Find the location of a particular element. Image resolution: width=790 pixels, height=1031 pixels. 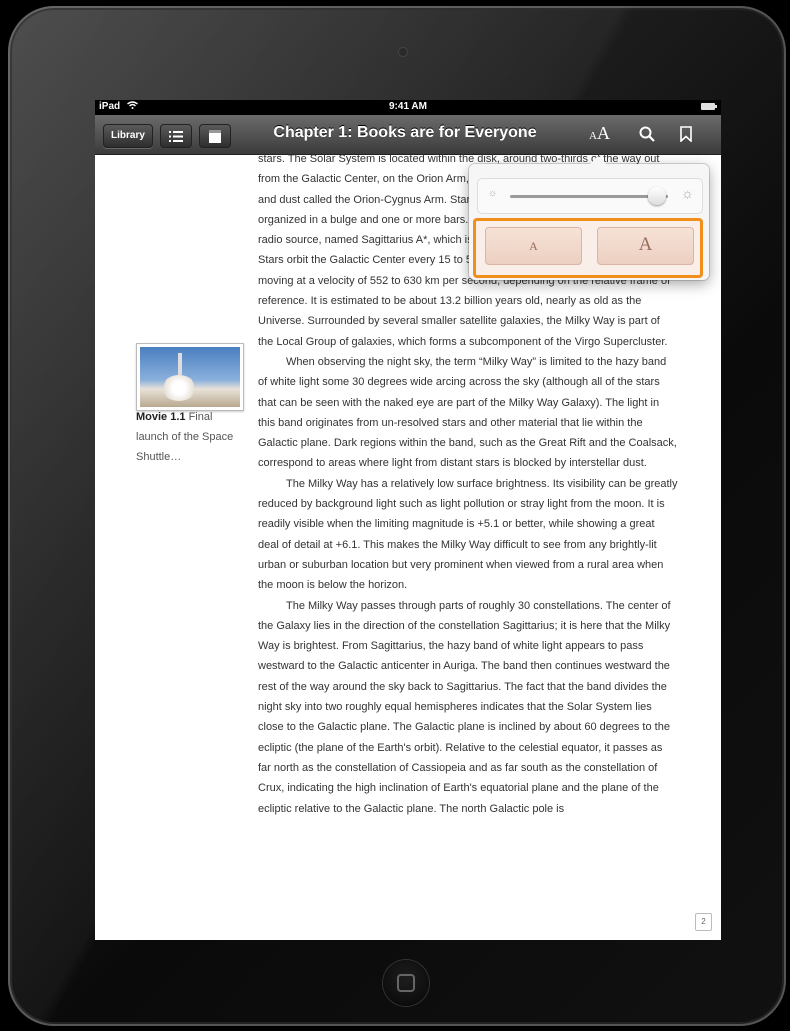

movie-thumbnail is located at coordinates (190, 377).